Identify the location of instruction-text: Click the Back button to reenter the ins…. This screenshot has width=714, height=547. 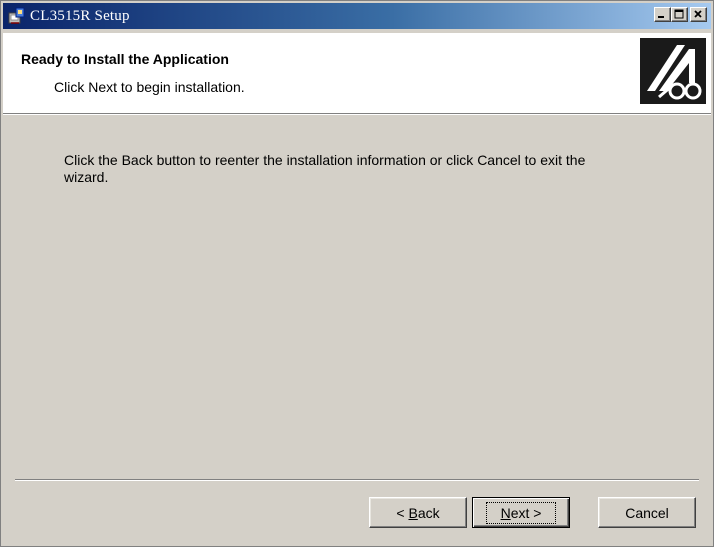
(325, 168).